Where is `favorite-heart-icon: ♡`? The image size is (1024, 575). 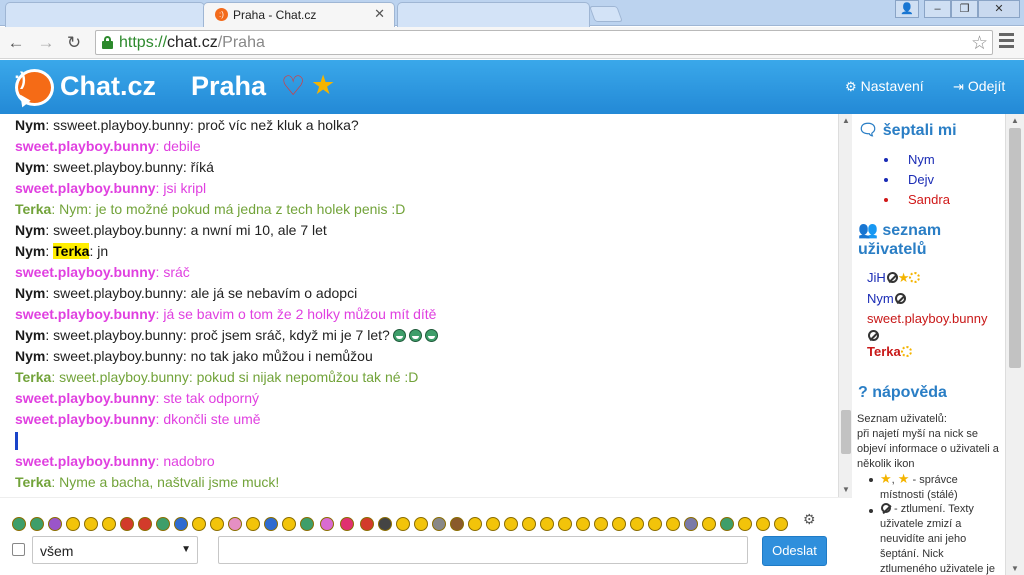 favorite-heart-icon: ♡ is located at coordinates (293, 86).